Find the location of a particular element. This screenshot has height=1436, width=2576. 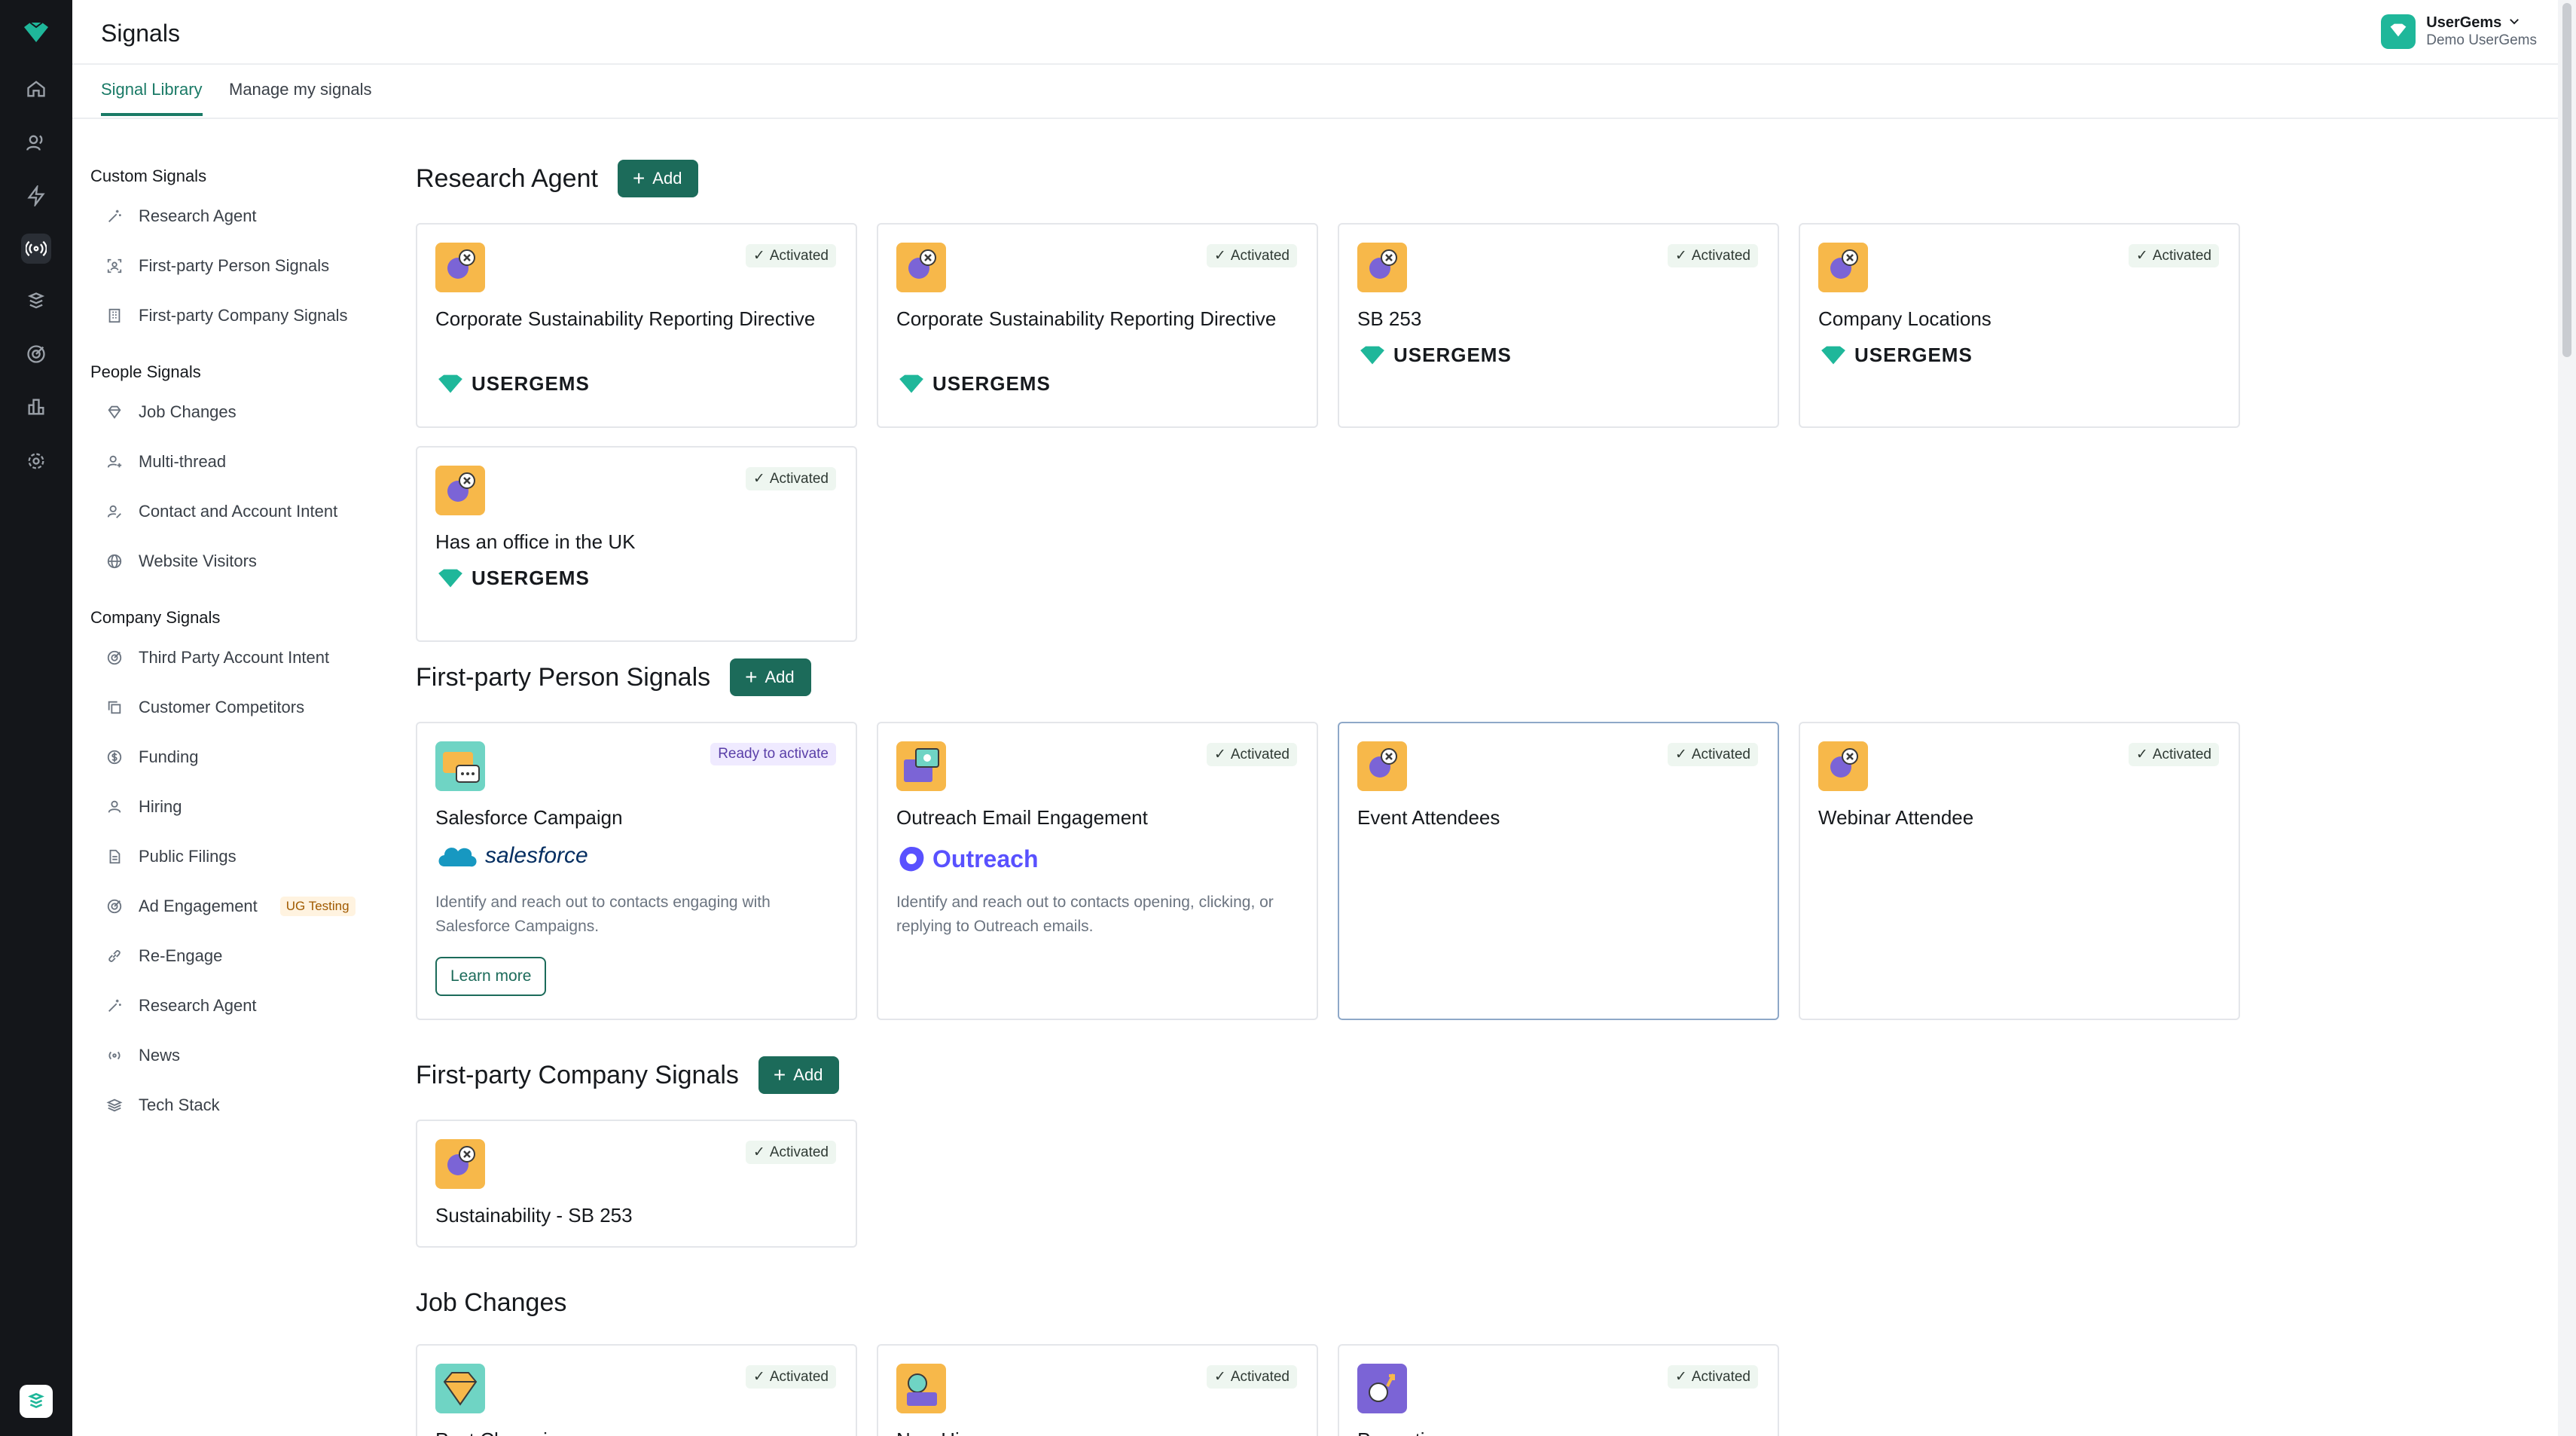

sidebar-item-tech-stack: Tech Stack is located at coordinates (241, 1105).